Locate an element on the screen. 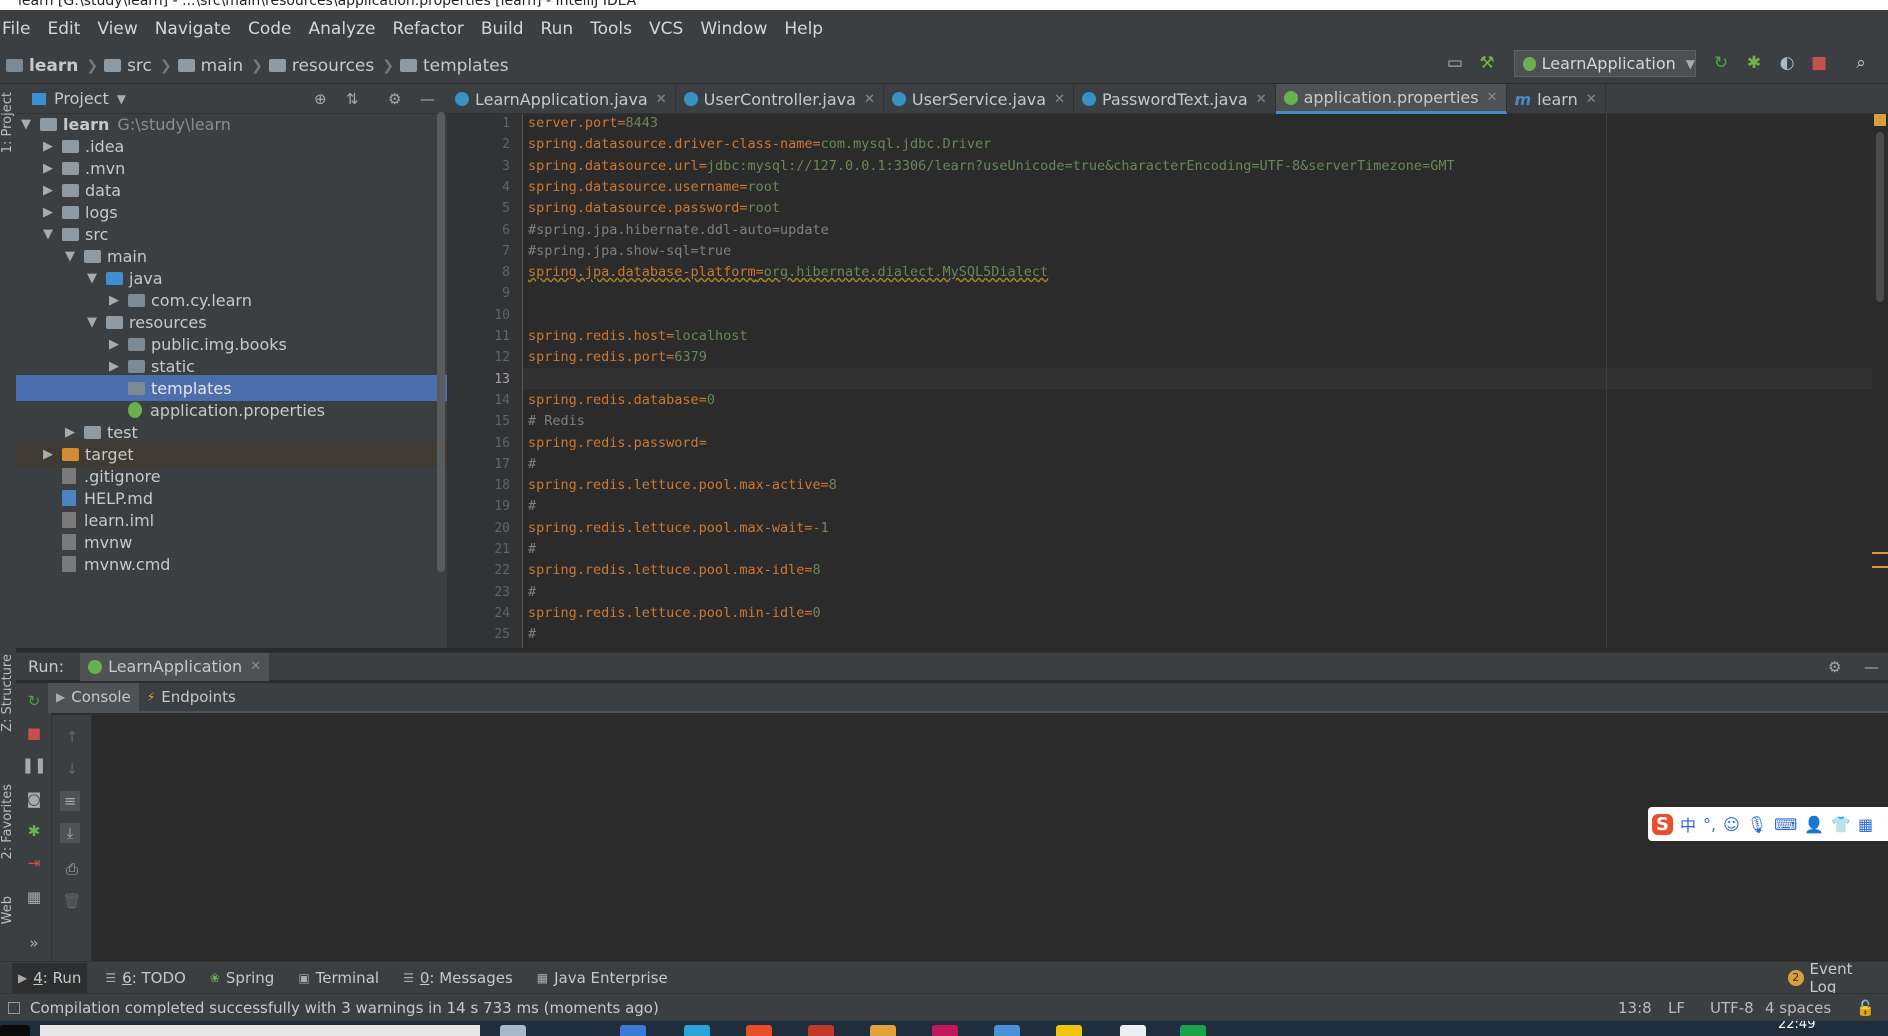 The image size is (1888, 1036). caret-position: 13:8 is located at coordinates (1635, 1008).